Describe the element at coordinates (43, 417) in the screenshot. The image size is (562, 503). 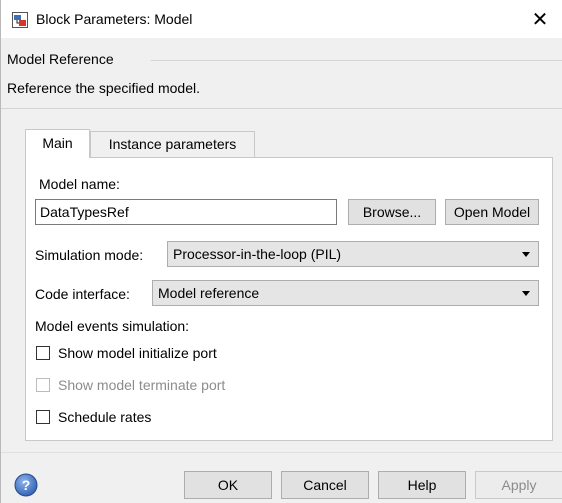
I see `schedule-rates-checkbox` at that location.